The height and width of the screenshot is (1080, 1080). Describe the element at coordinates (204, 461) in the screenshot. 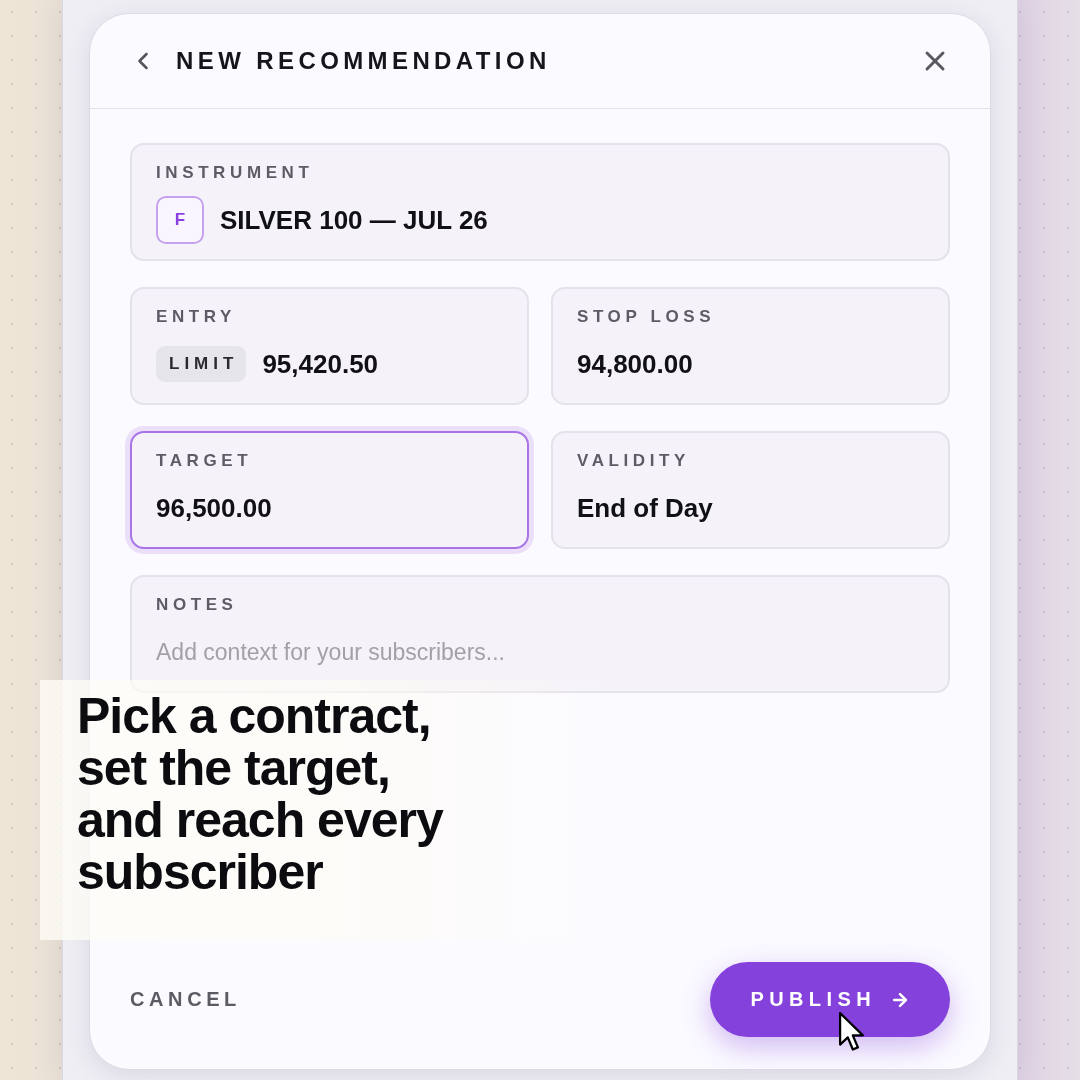

I see `field-label: TARGET` at that location.